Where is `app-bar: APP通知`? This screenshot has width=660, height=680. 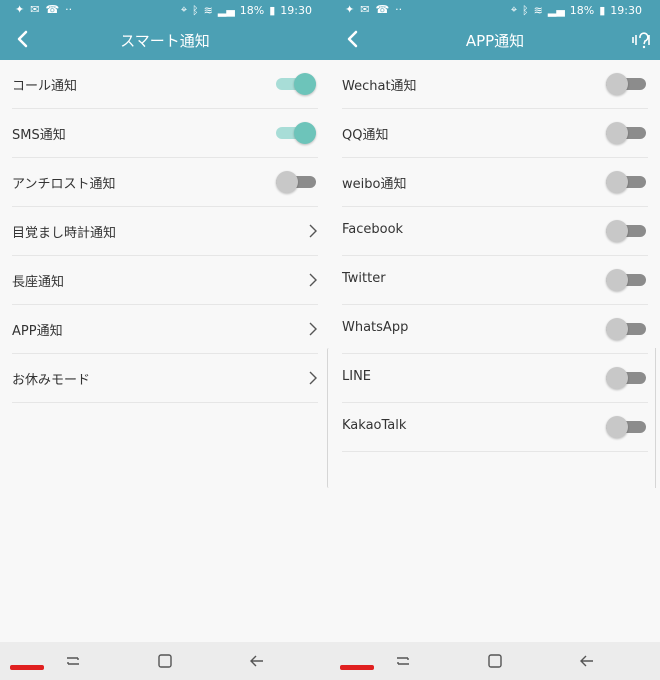
app-bar: APP通知 is located at coordinates (495, 40).